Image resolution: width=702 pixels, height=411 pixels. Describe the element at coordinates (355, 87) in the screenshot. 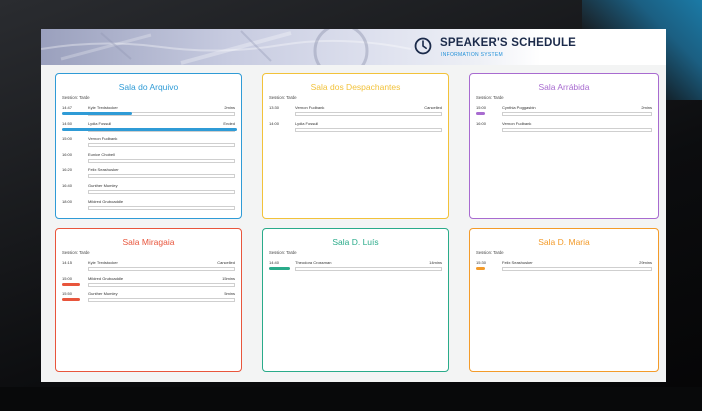

I see `room-name: Sala dos Despachantes` at that location.